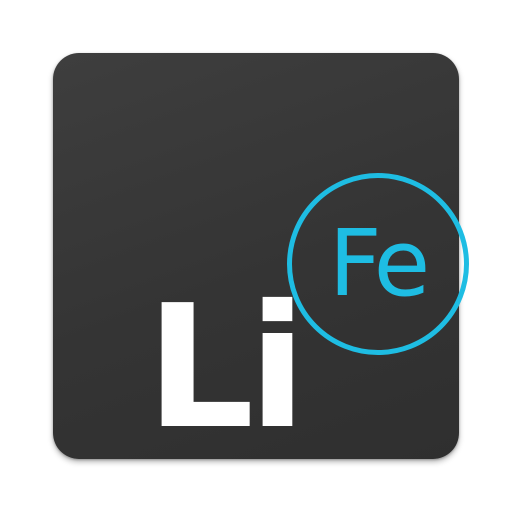 Image resolution: width=512 pixels, height=512 pixels. I want to click on li-element-symbol: Li, so click(226, 368).